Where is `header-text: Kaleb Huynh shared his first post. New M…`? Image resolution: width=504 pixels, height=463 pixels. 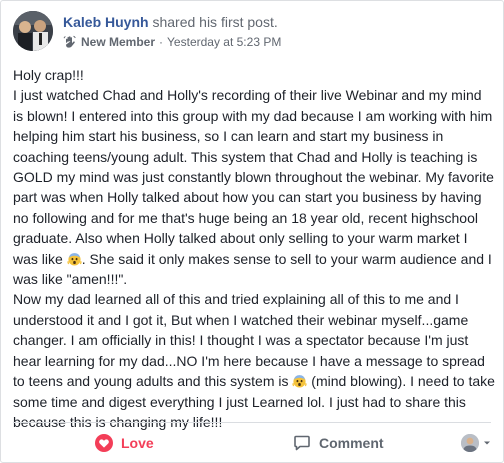 header-text: Kaleb Huynh shared his first post. New M… is located at coordinates (172, 31).